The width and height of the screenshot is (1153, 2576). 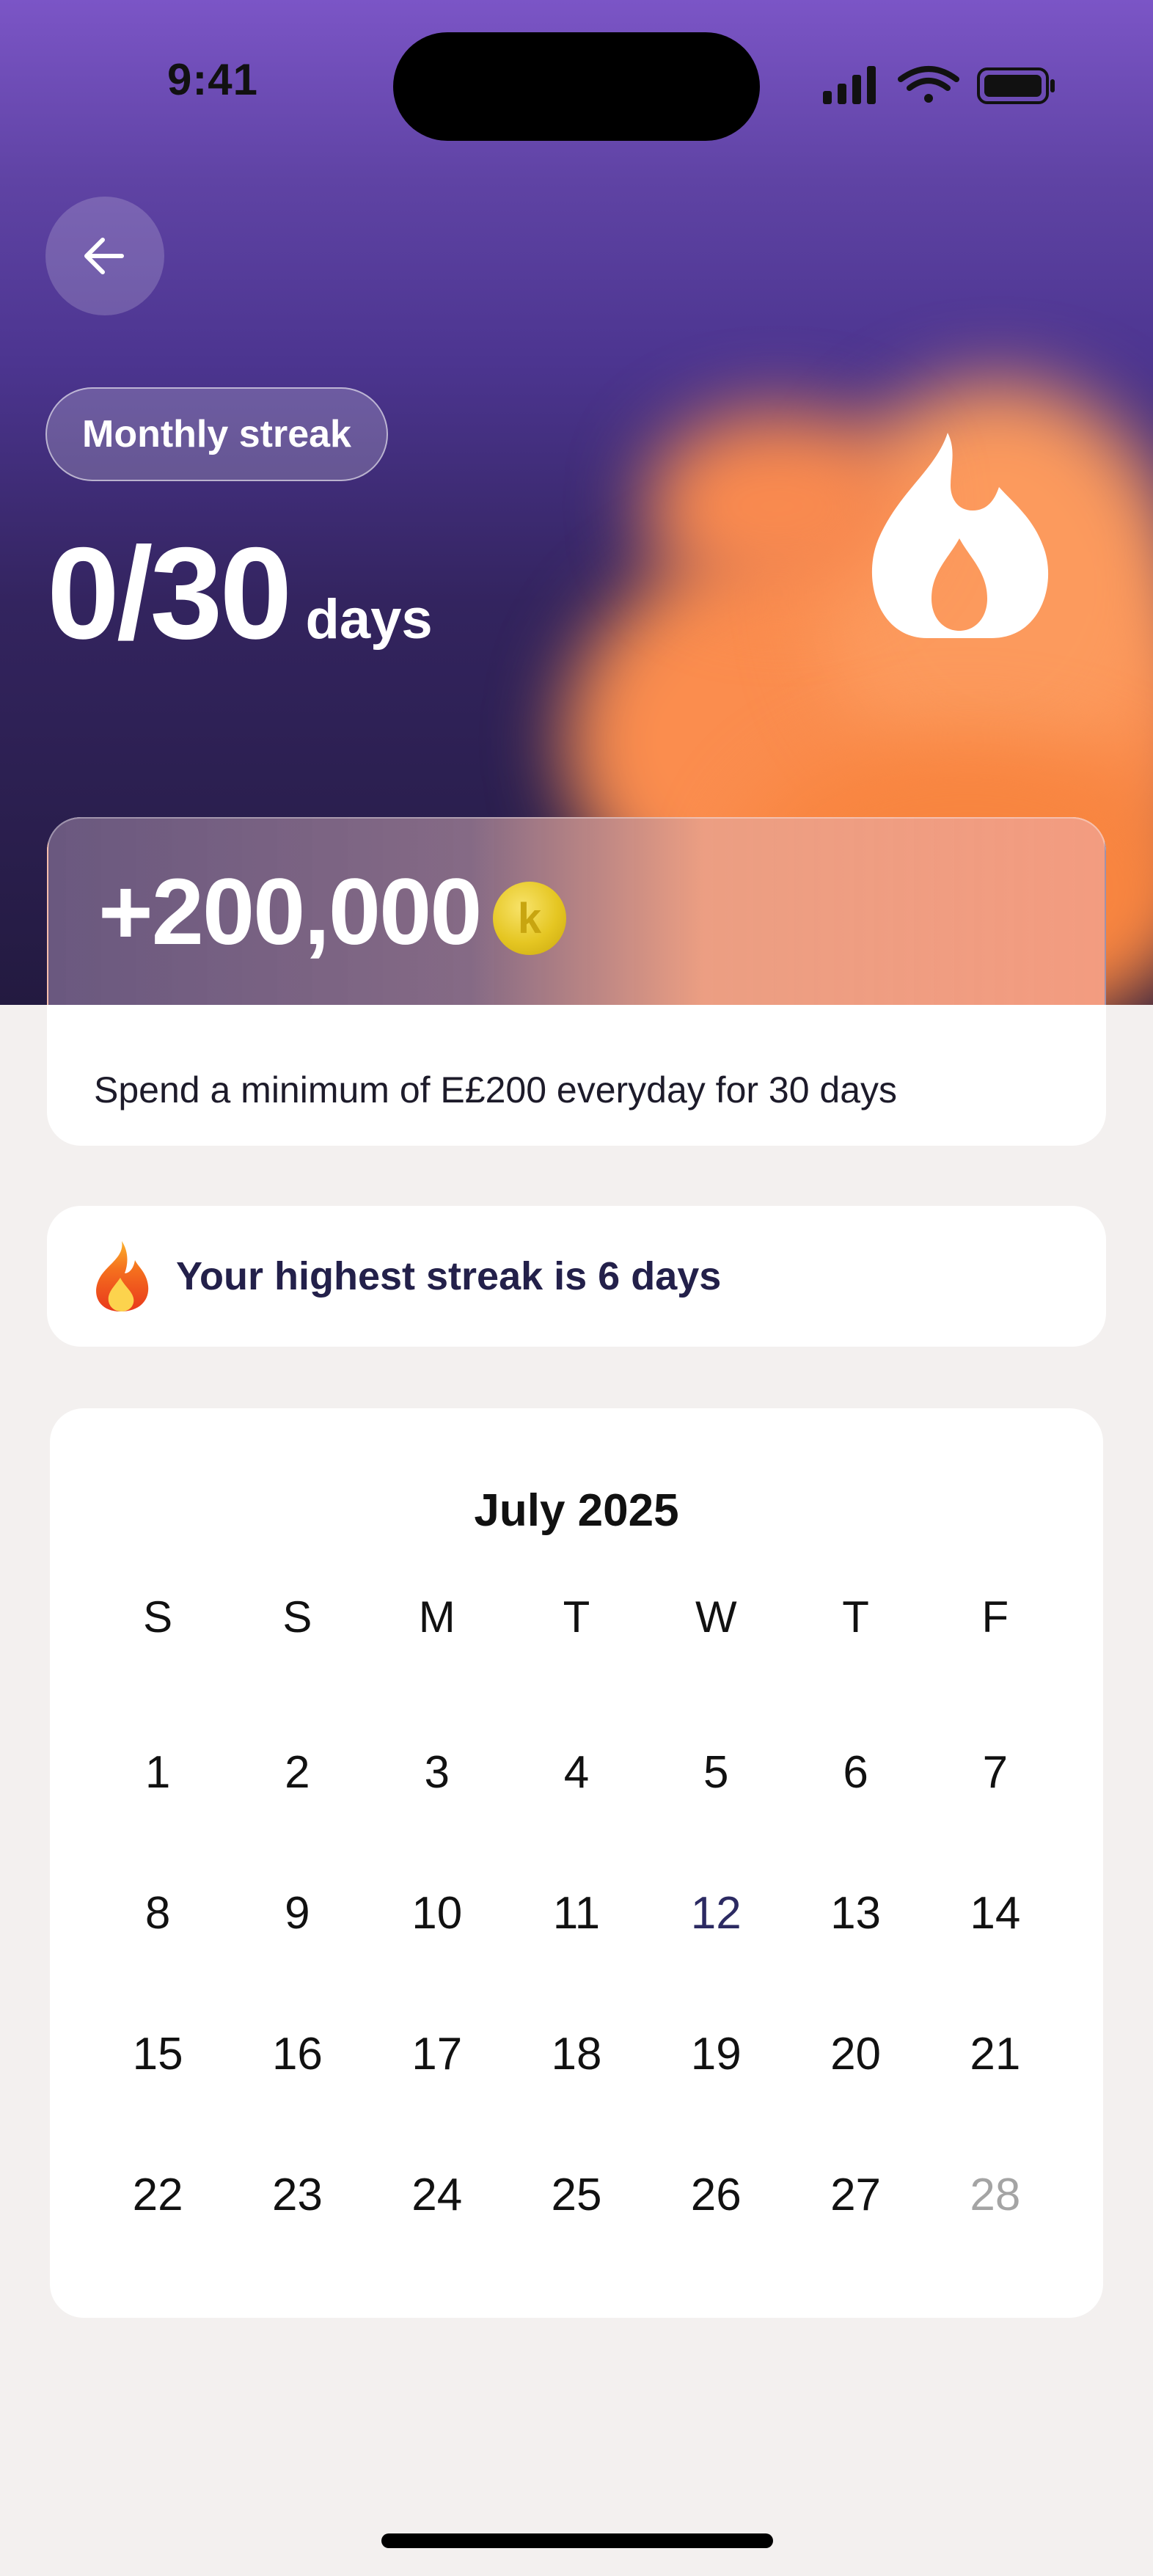 I want to click on coin-icon: k, so click(x=529, y=918).